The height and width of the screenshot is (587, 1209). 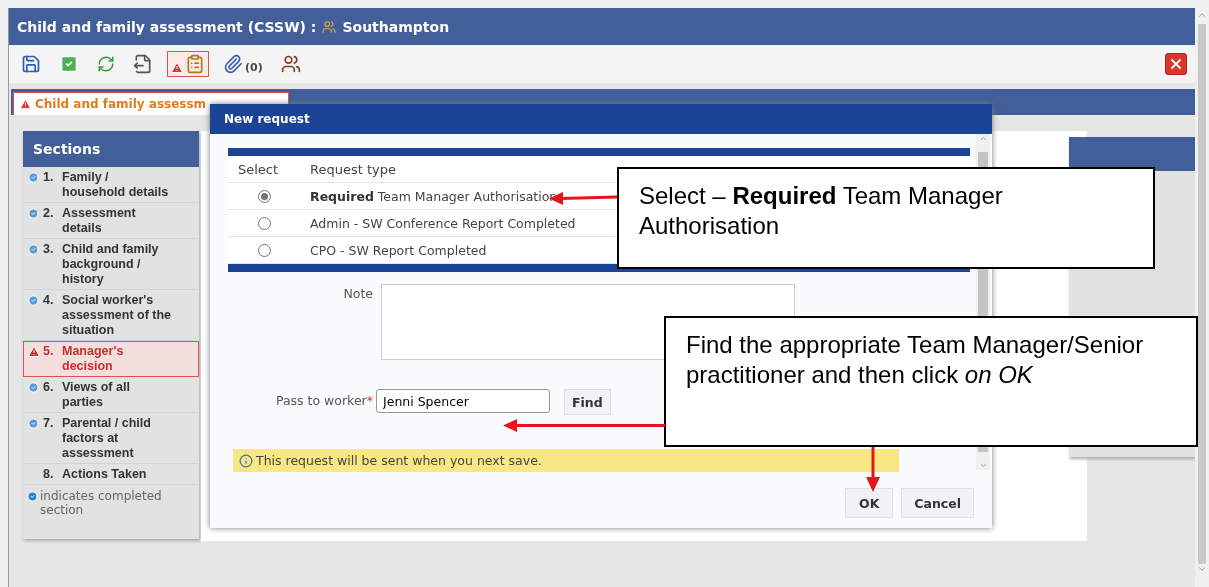 What do you see at coordinates (258, 169) in the screenshot?
I see `column-header: Select` at bounding box center [258, 169].